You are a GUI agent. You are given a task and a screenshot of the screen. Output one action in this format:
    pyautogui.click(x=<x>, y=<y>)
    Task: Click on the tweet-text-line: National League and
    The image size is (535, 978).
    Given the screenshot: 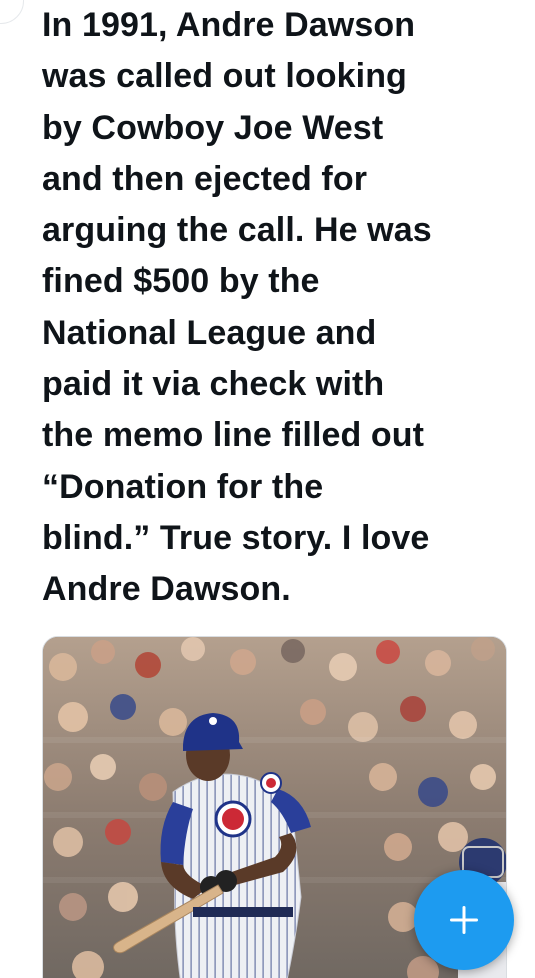 What is the action you would take?
    pyautogui.click(x=209, y=332)
    